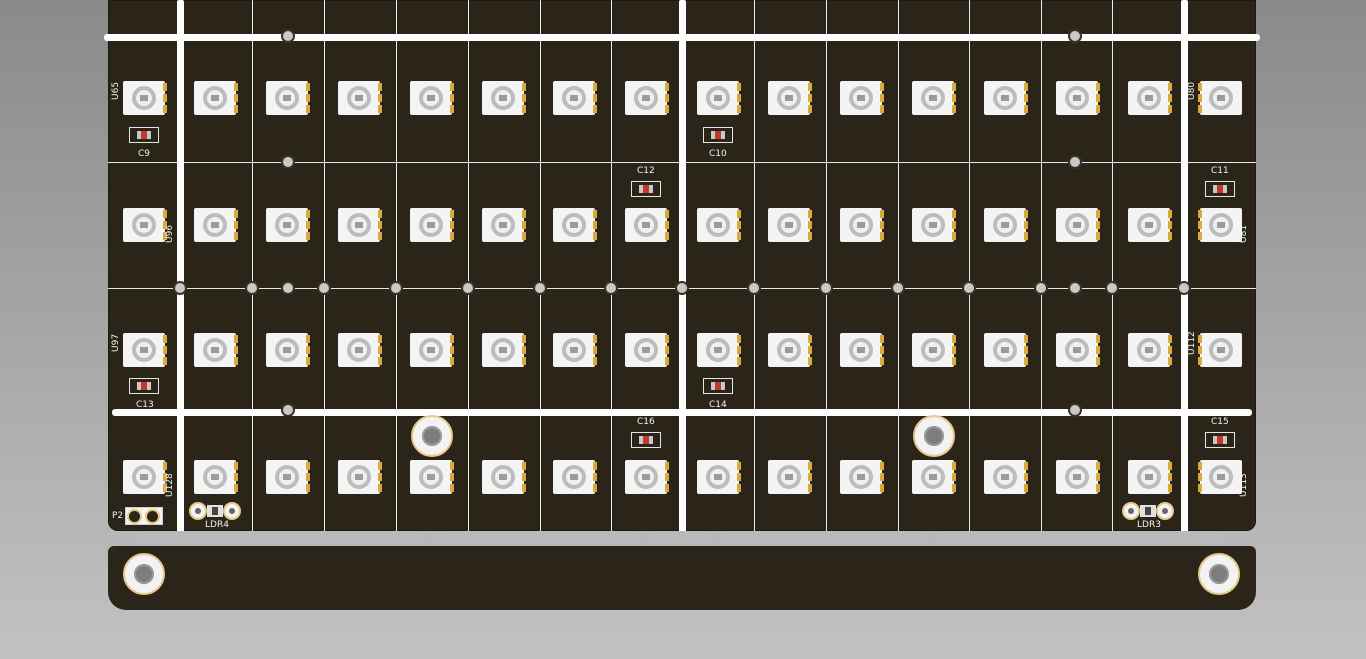  Describe the element at coordinates (1244, 485) in the screenshot. I see `silkscreen-label-u113: U113` at that location.